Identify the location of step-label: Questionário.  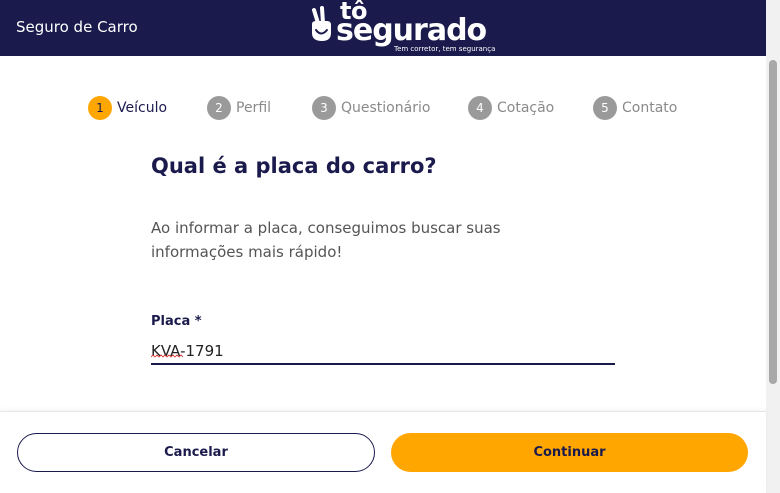
(386, 108).